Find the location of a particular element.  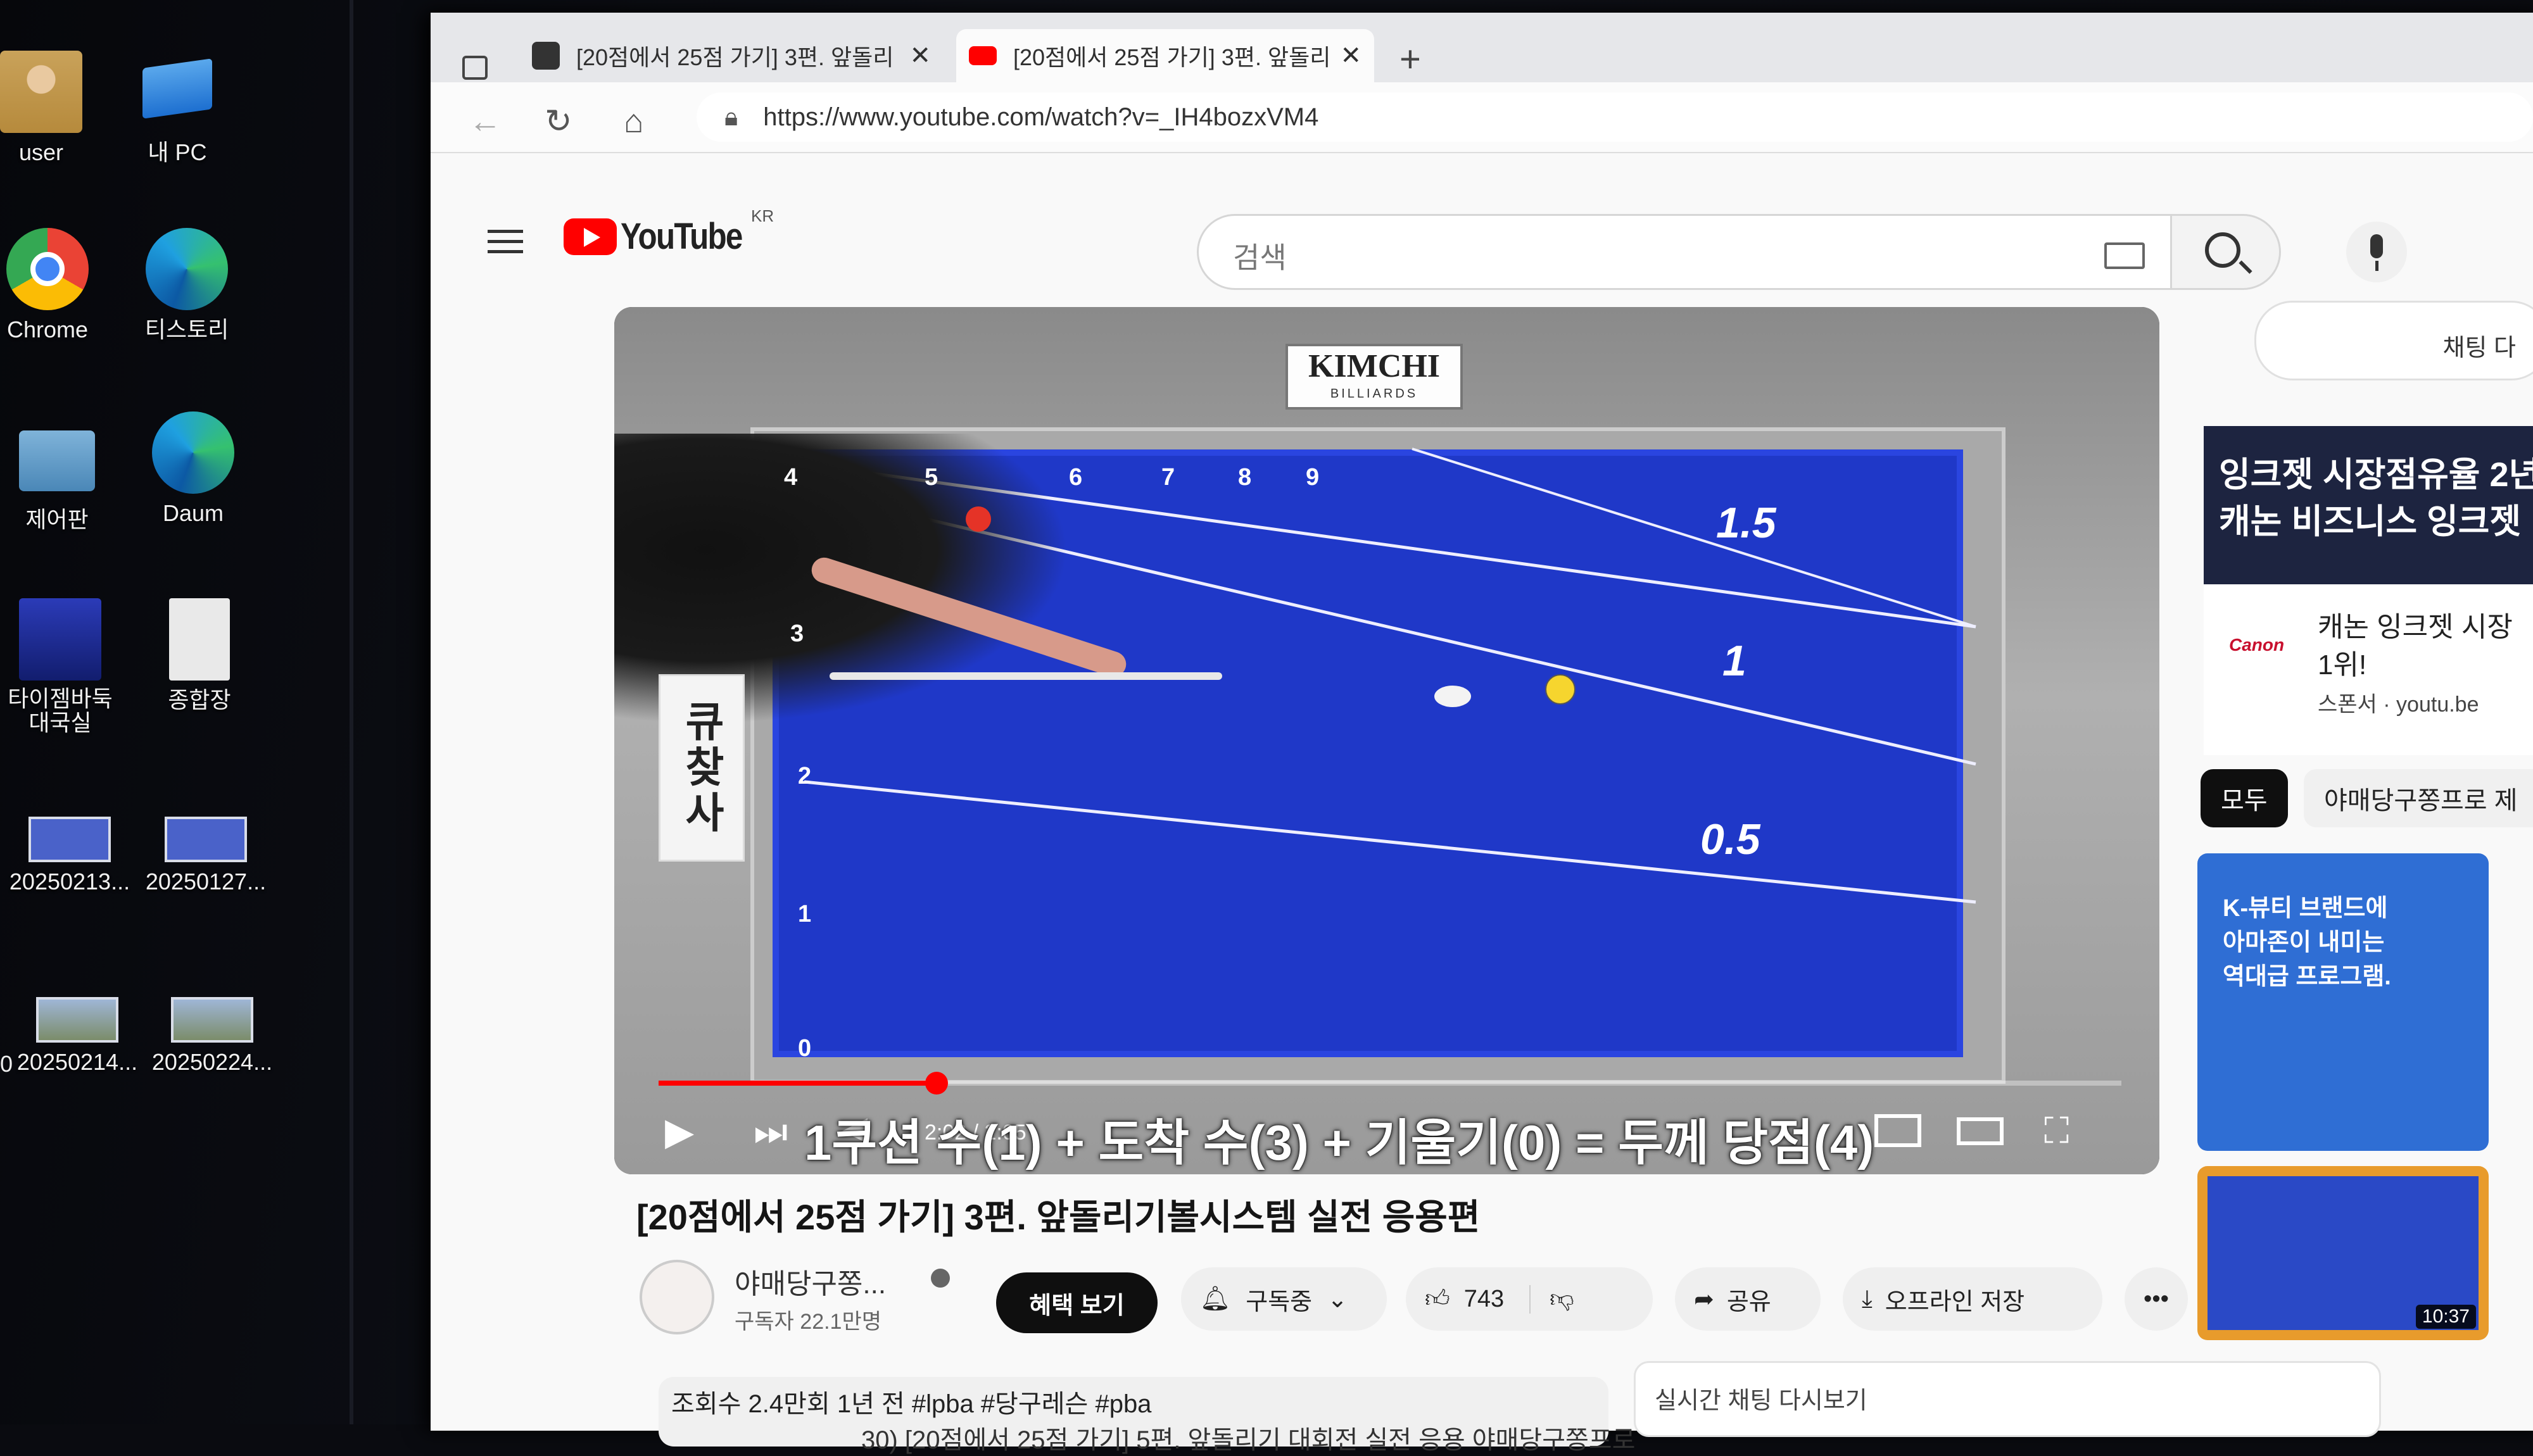

chat-toggle: 채팅 다 is located at coordinates (2393, 340).